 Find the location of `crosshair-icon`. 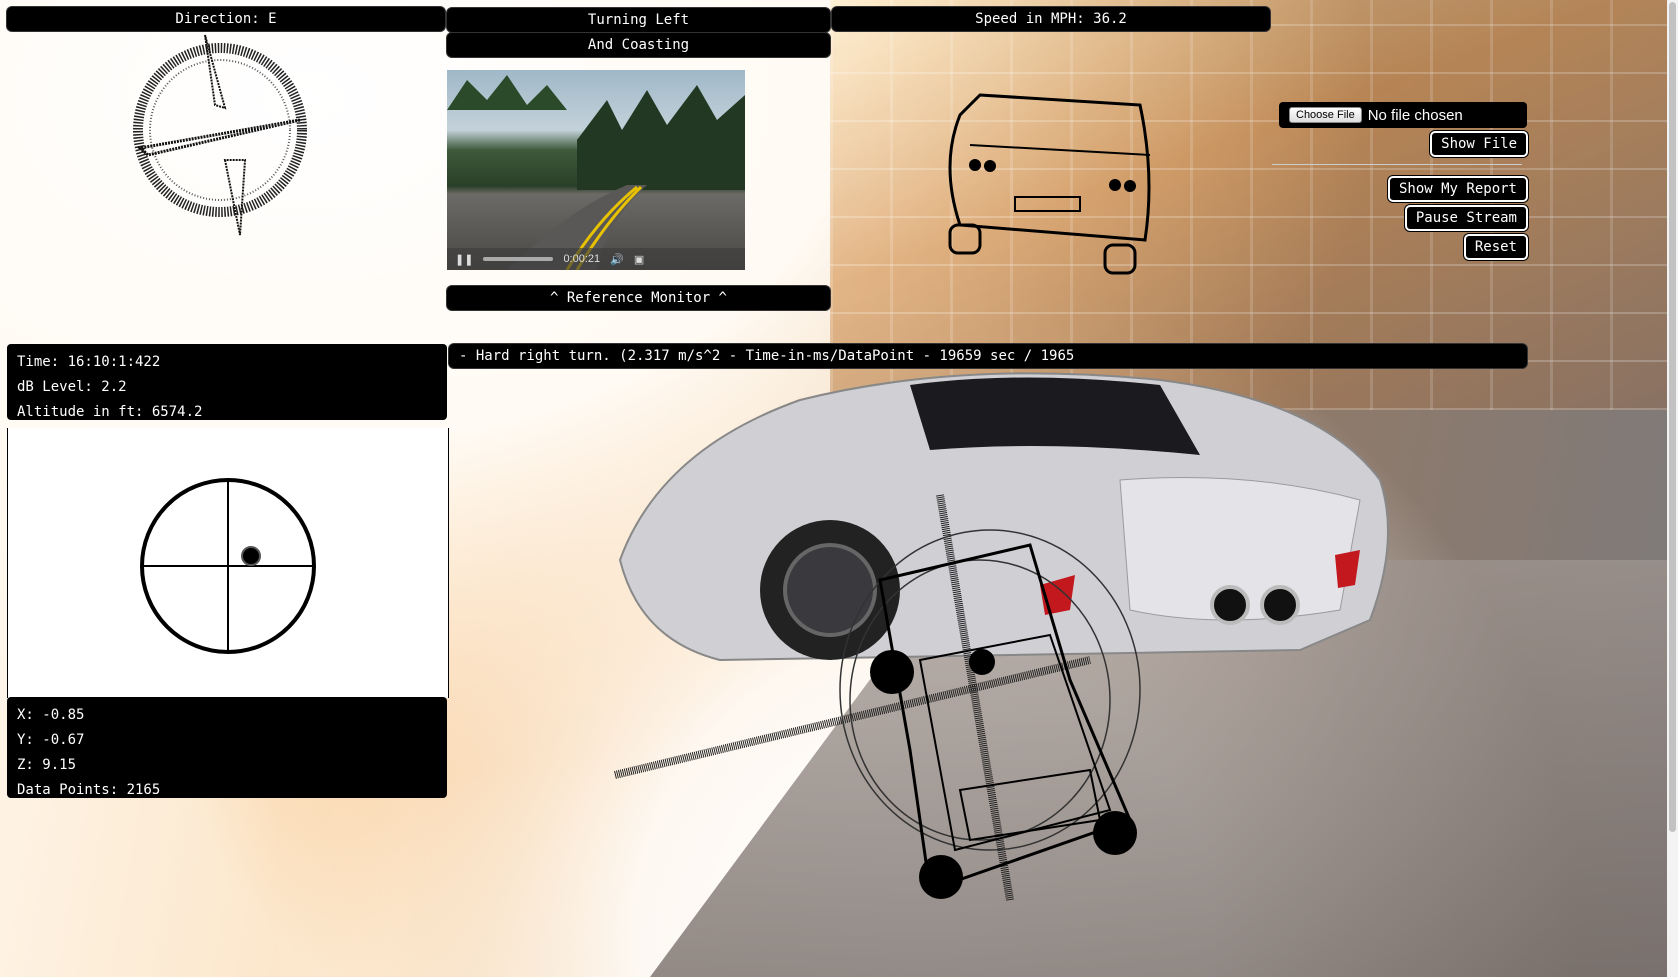

crosshair-icon is located at coordinates (228, 566).